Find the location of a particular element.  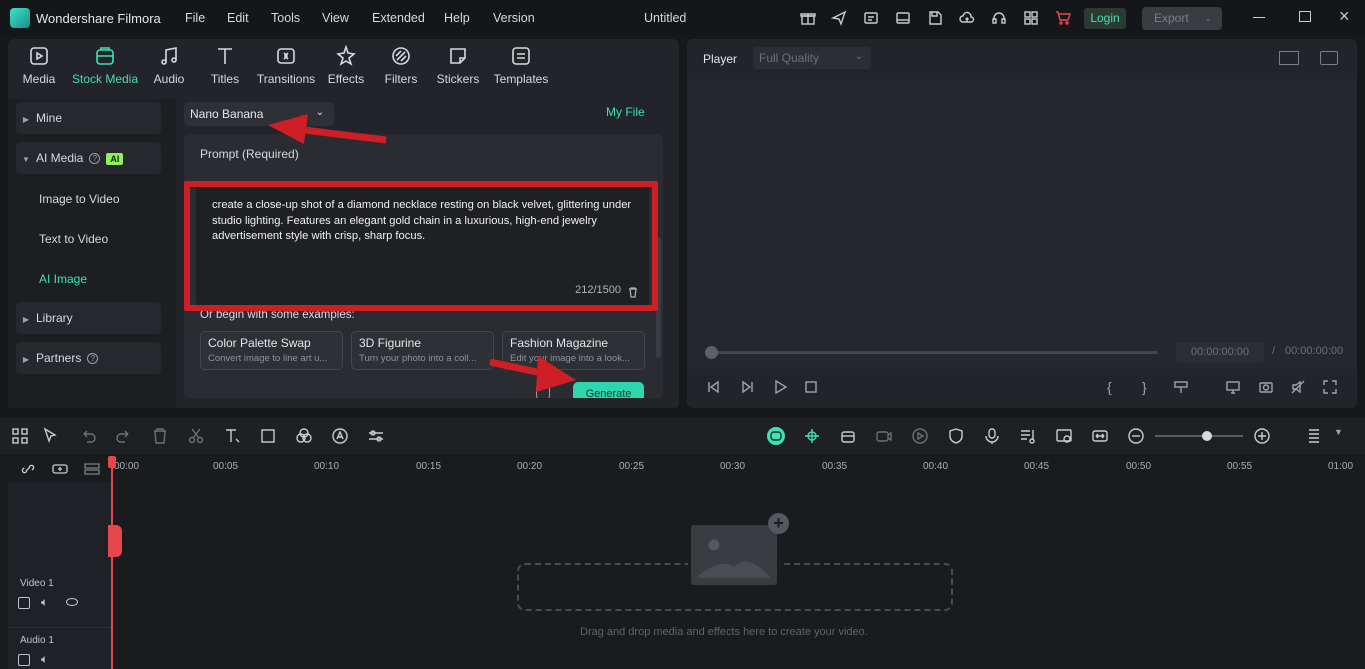

layout-grid-icon is located at coordinates (20, 436).